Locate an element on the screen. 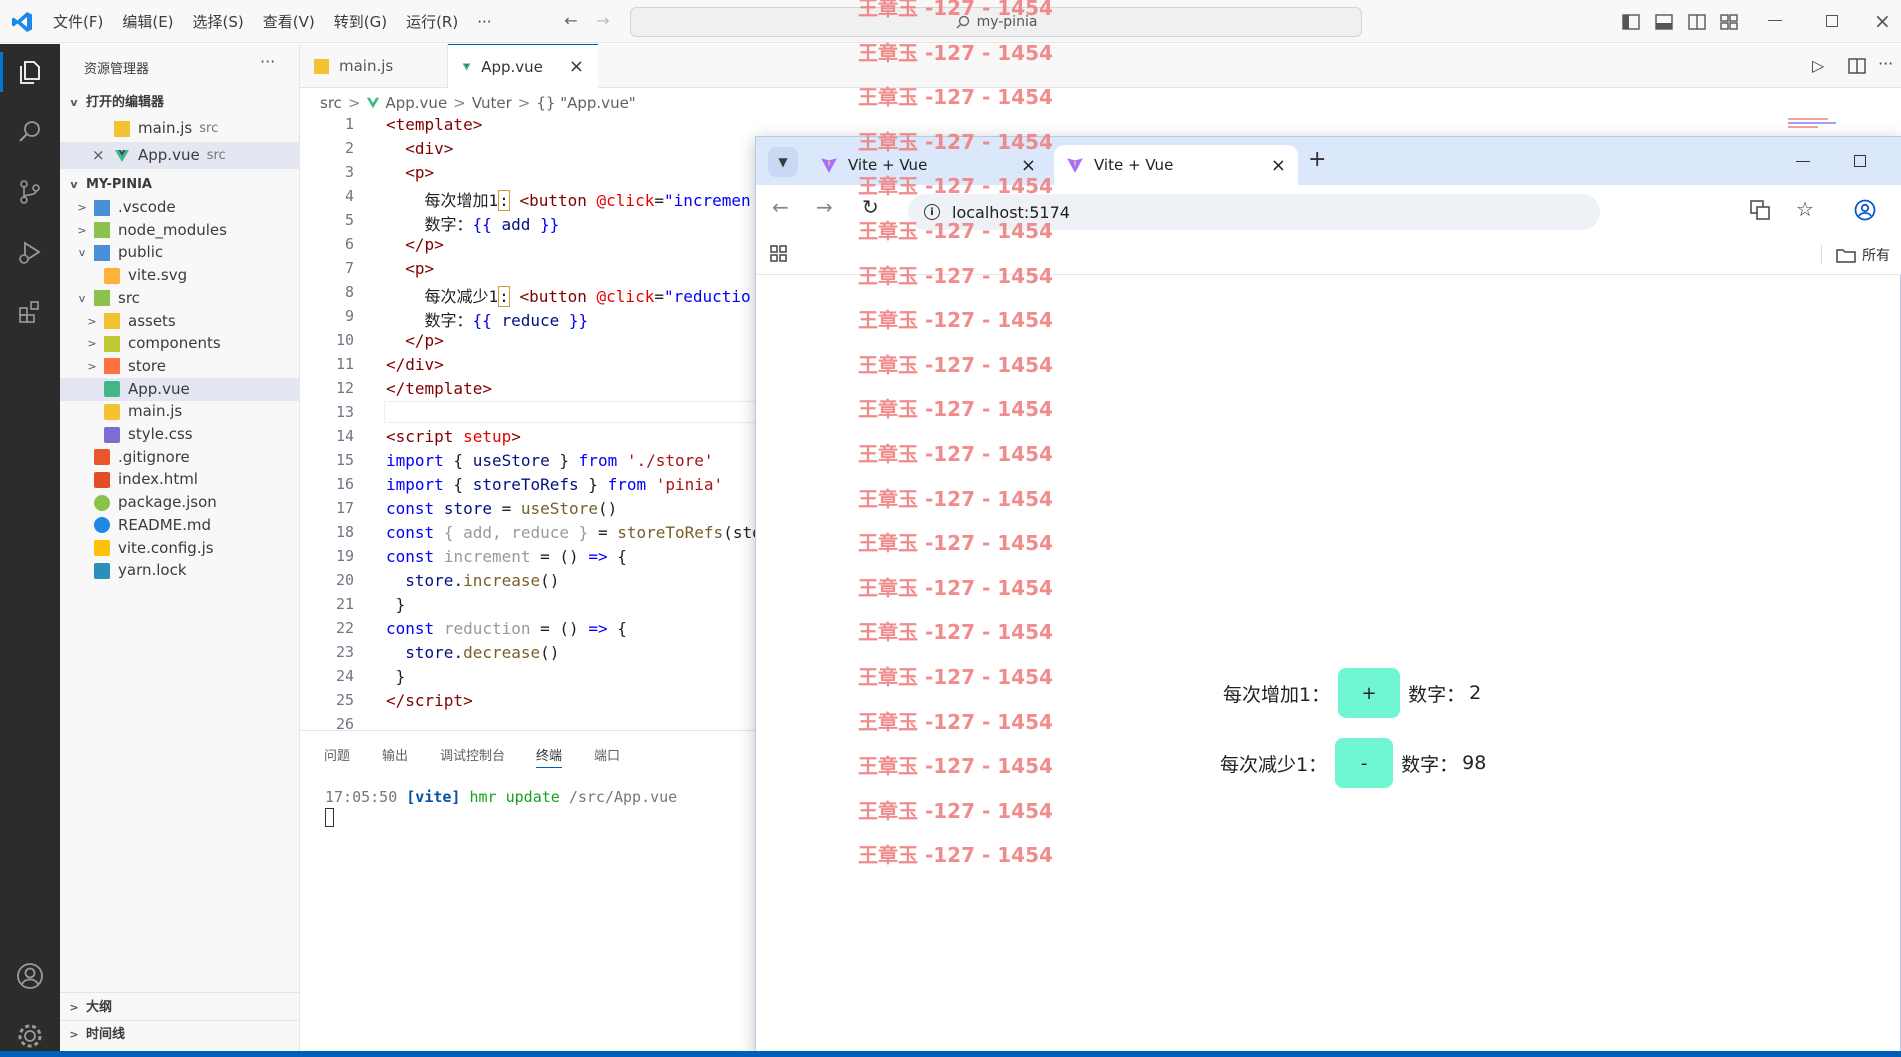 The height and width of the screenshot is (1057, 1901). breadcrumb-symbol: {} "App.vue" is located at coordinates (585, 103).